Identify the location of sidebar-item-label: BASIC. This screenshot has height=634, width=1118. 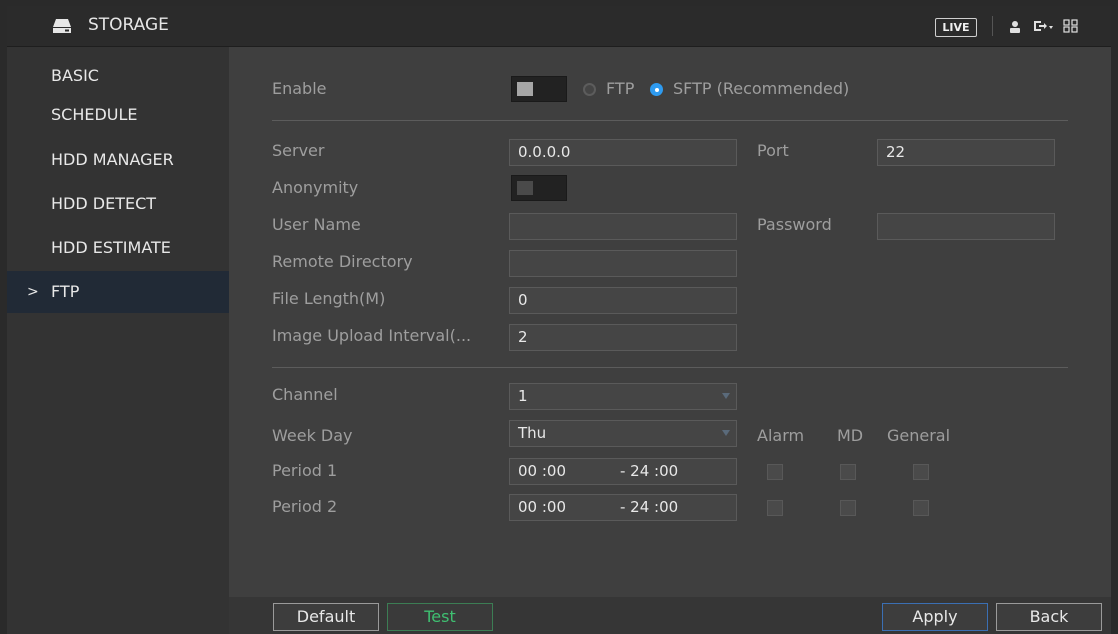
(75, 75).